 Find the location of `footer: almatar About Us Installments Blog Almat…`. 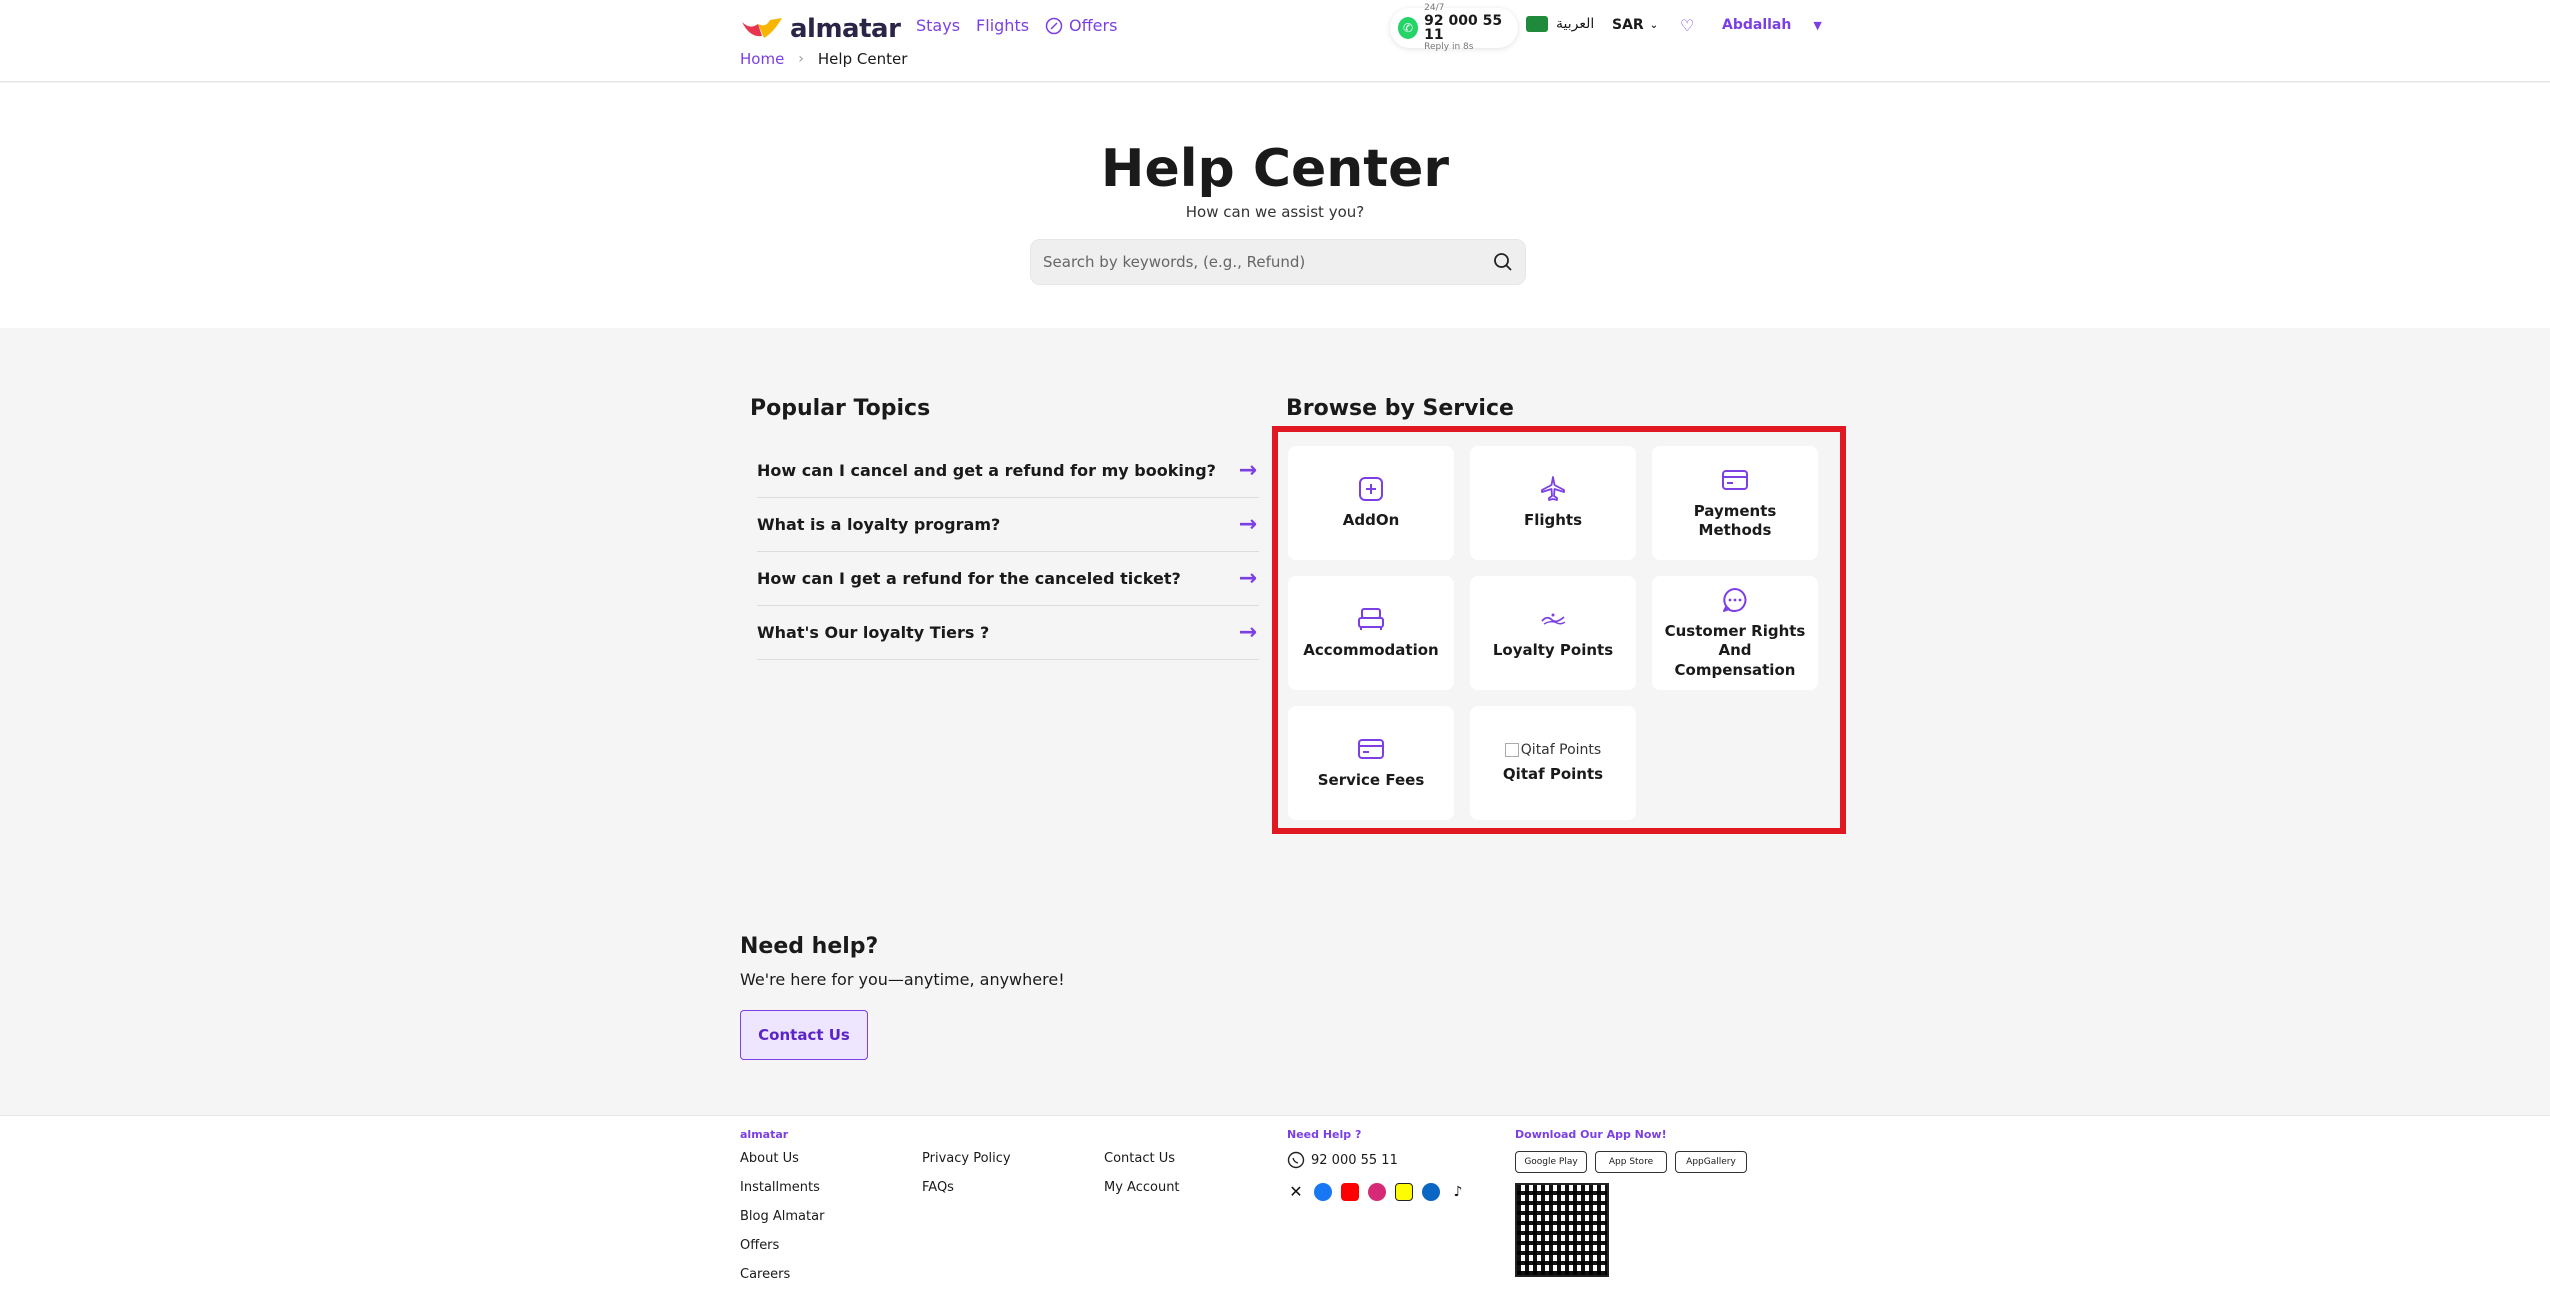

footer: almatar About Us Installments Blog Almat… is located at coordinates (1275, 1206).